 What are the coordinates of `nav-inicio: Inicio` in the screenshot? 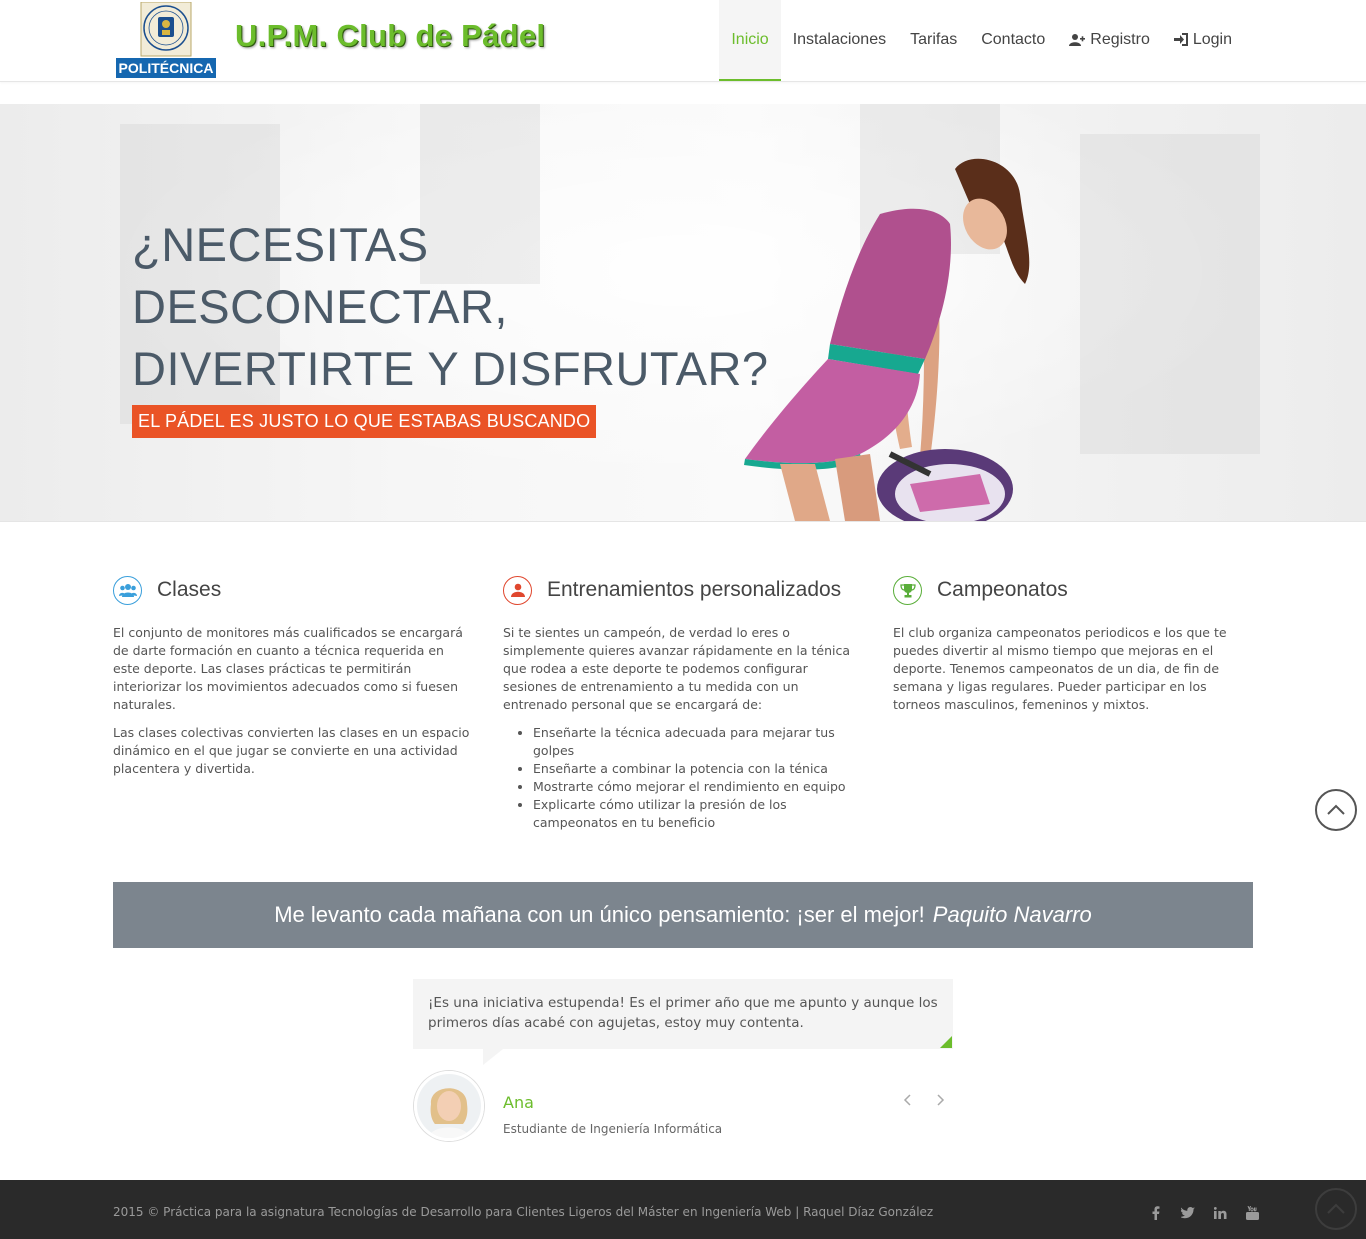 It's located at (750, 40).